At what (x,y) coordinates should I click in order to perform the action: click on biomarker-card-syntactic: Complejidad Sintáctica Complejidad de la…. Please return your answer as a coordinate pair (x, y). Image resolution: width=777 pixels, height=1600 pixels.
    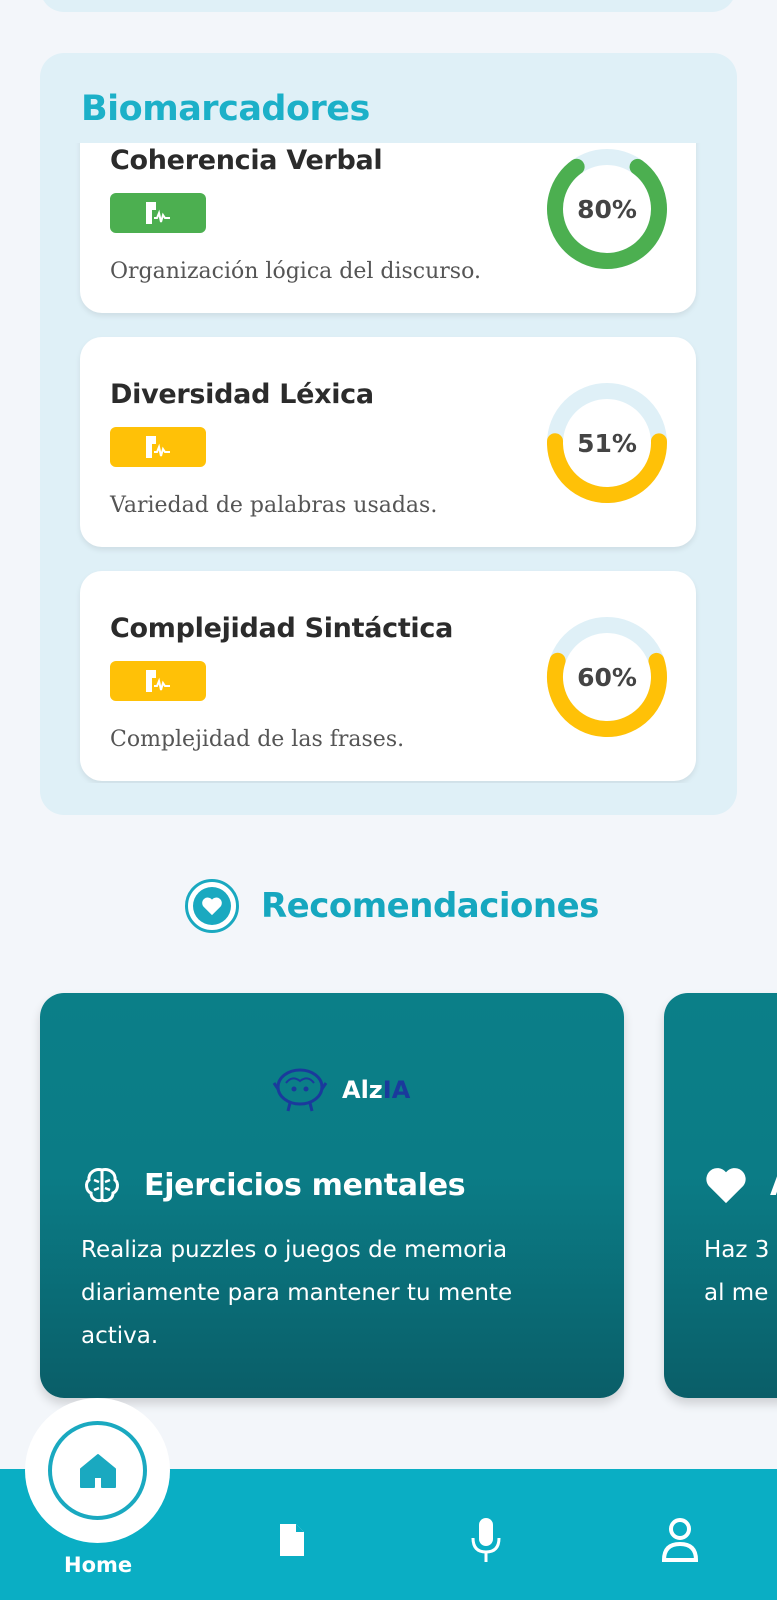
    Looking at the image, I should click on (388, 676).